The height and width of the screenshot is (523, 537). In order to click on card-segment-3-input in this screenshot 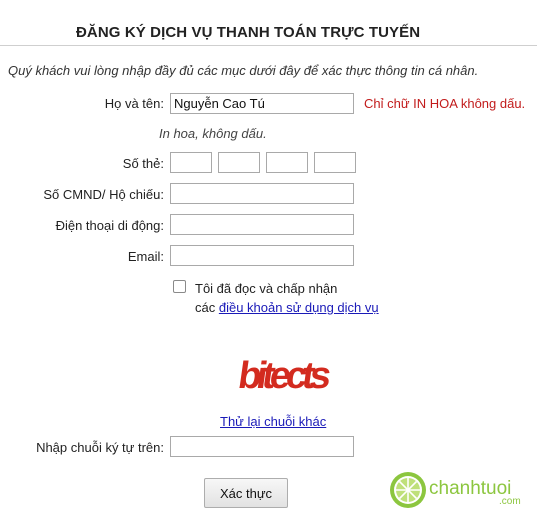, I will do `click(287, 162)`.